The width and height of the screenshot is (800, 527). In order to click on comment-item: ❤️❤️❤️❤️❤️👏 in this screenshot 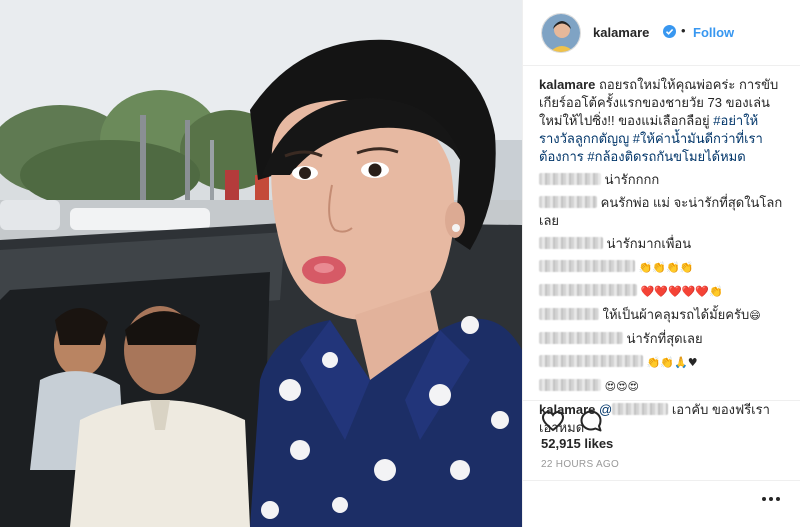, I will do `click(664, 291)`.